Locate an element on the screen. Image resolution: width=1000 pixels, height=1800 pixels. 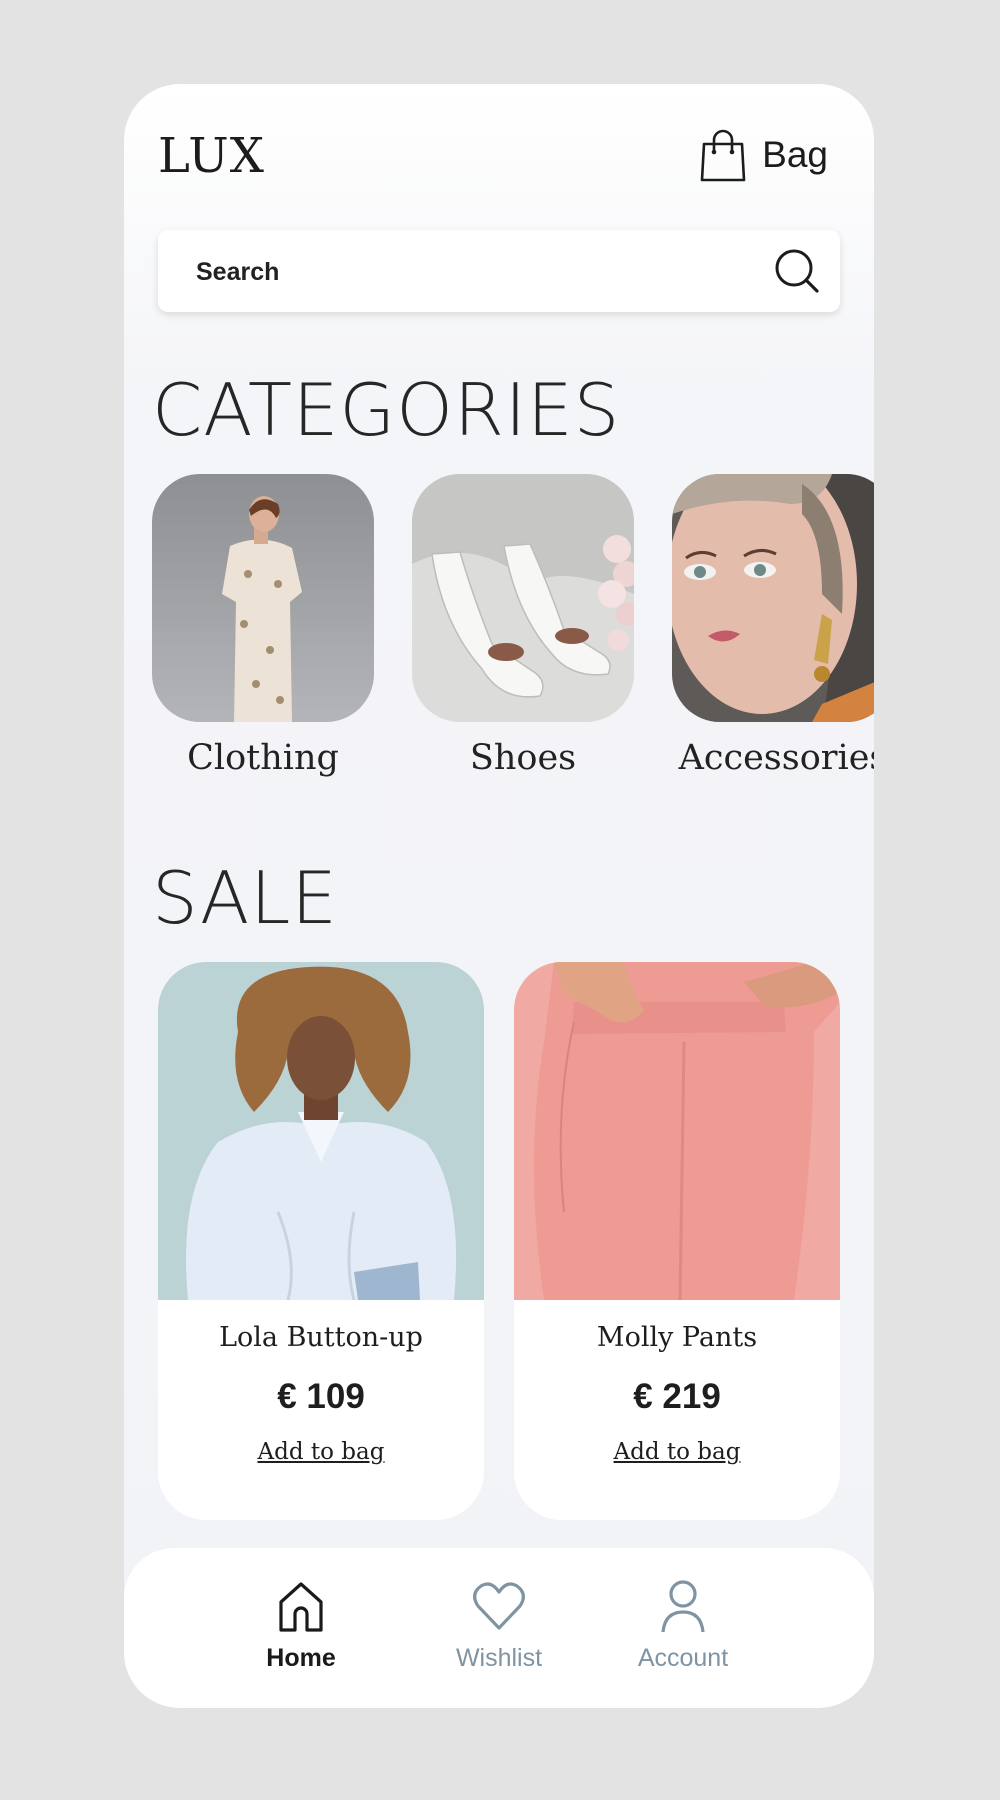
product-card-lola: Lola Button-up € 109 Add to bag is located at coordinates (321, 1241).